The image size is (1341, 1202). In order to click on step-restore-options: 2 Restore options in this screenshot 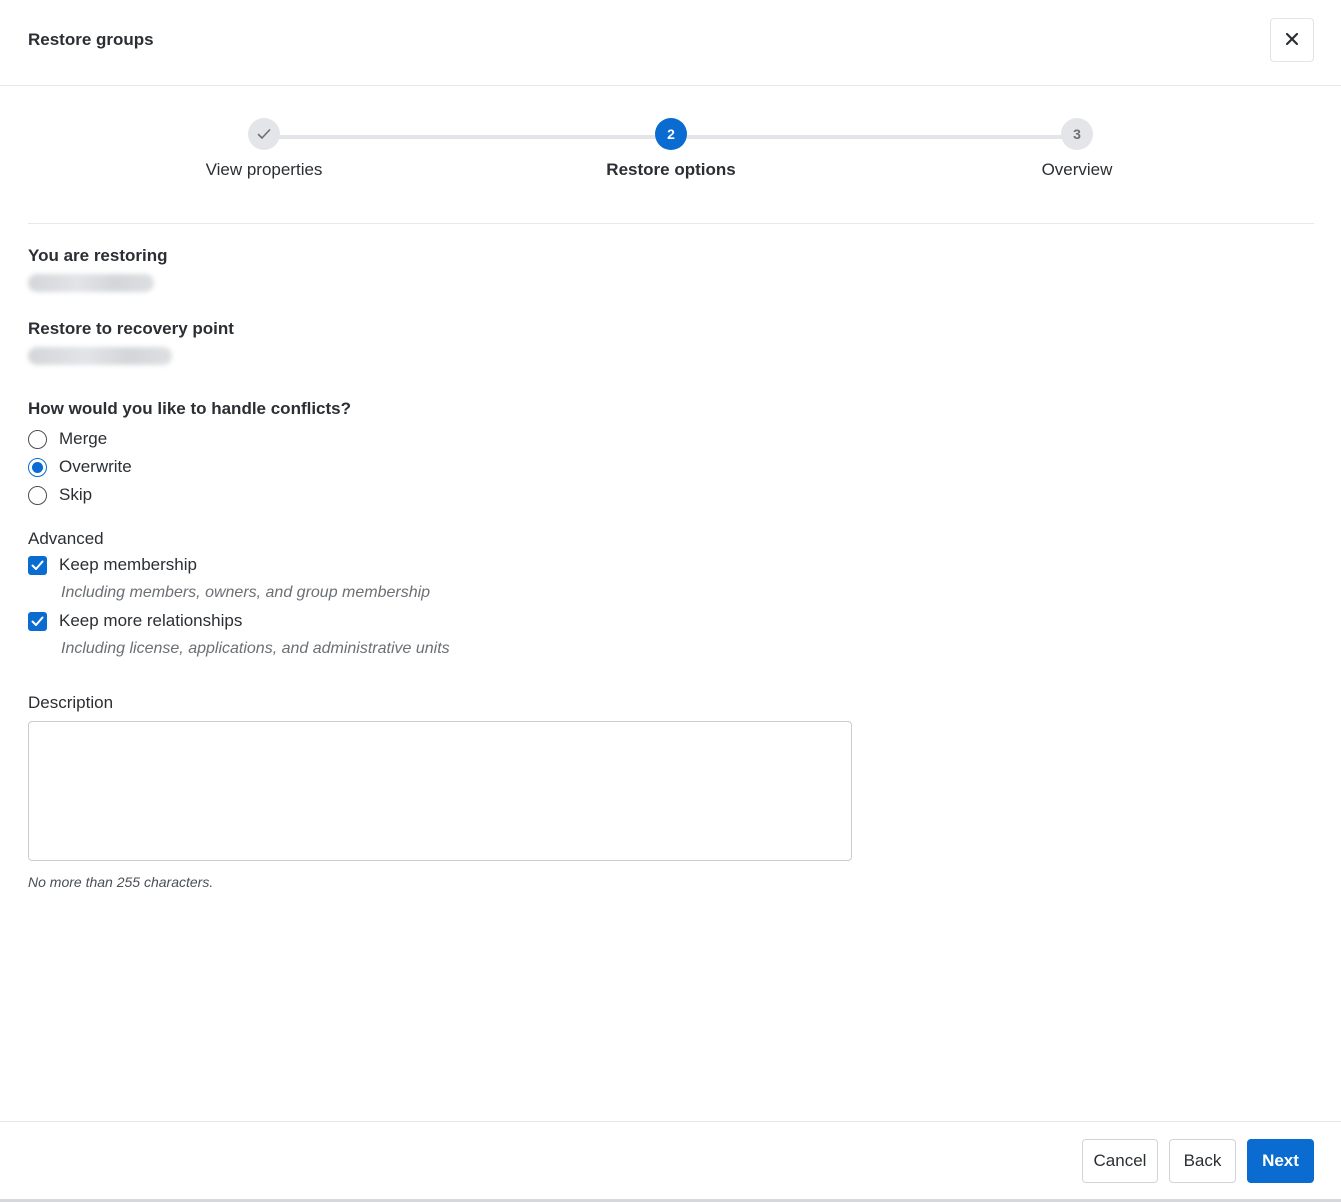, I will do `click(671, 149)`.